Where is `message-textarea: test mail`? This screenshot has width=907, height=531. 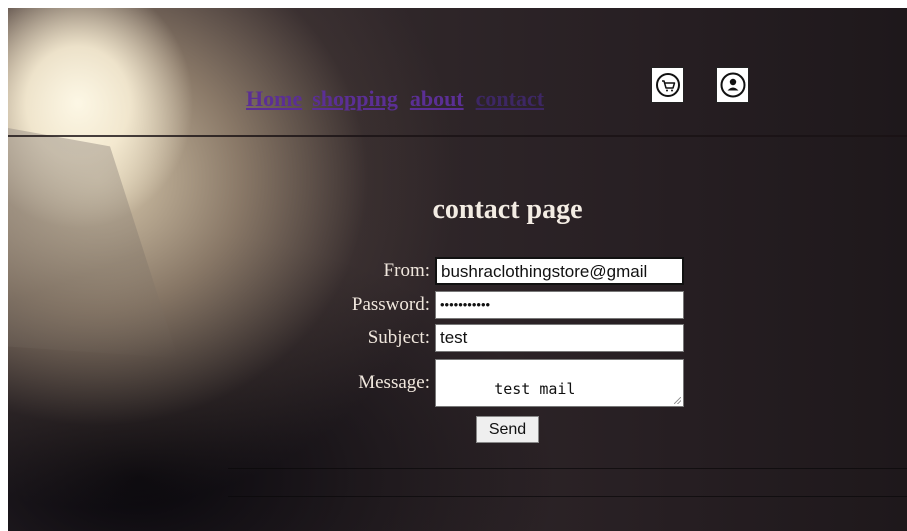 message-textarea: test mail is located at coordinates (559, 383).